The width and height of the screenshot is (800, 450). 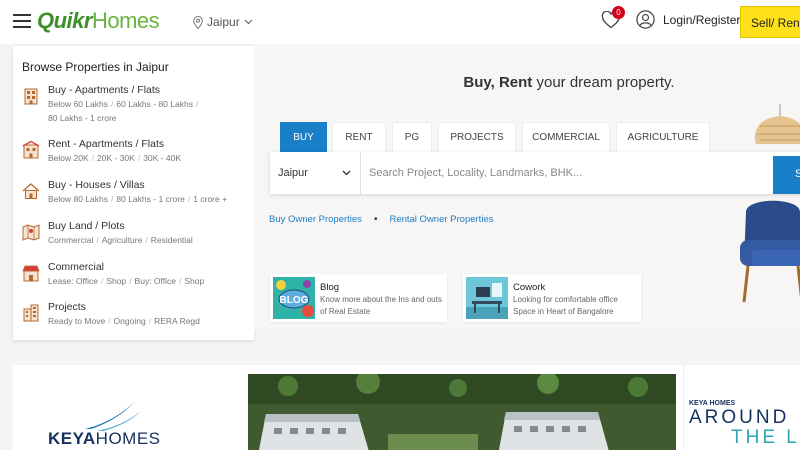 What do you see at coordinates (68, 158) in the screenshot?
I see `sub-link: Below 20K` at bounding box center [68, 158].